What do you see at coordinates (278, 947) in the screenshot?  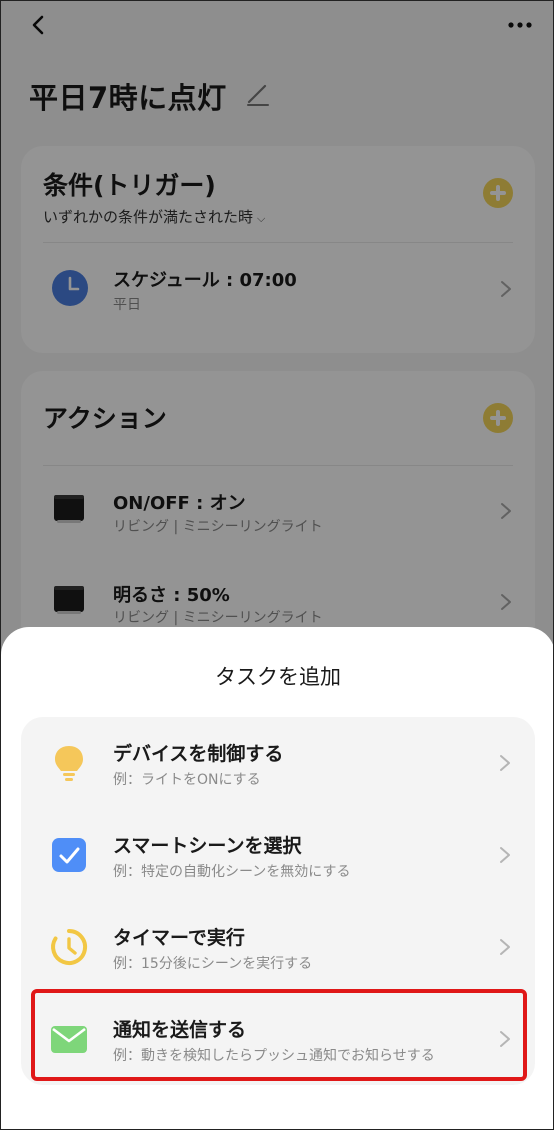 I see `task-run-timer: タイマーで実行 例：15分後にシーンを実行する` at bounding box center [278, 947].